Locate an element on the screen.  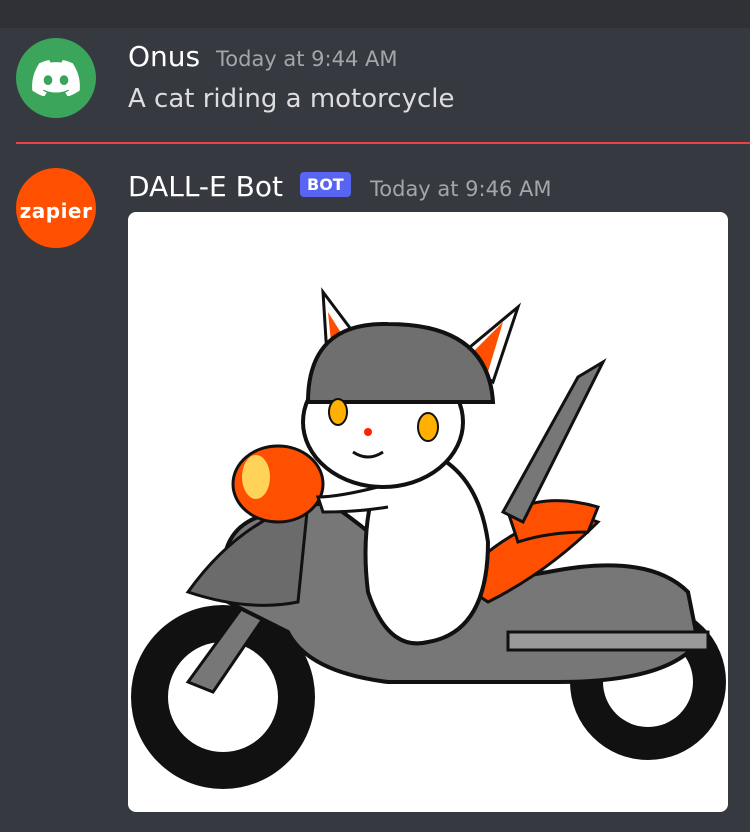
discord-logo-icon is located at coordinates (56, 78).